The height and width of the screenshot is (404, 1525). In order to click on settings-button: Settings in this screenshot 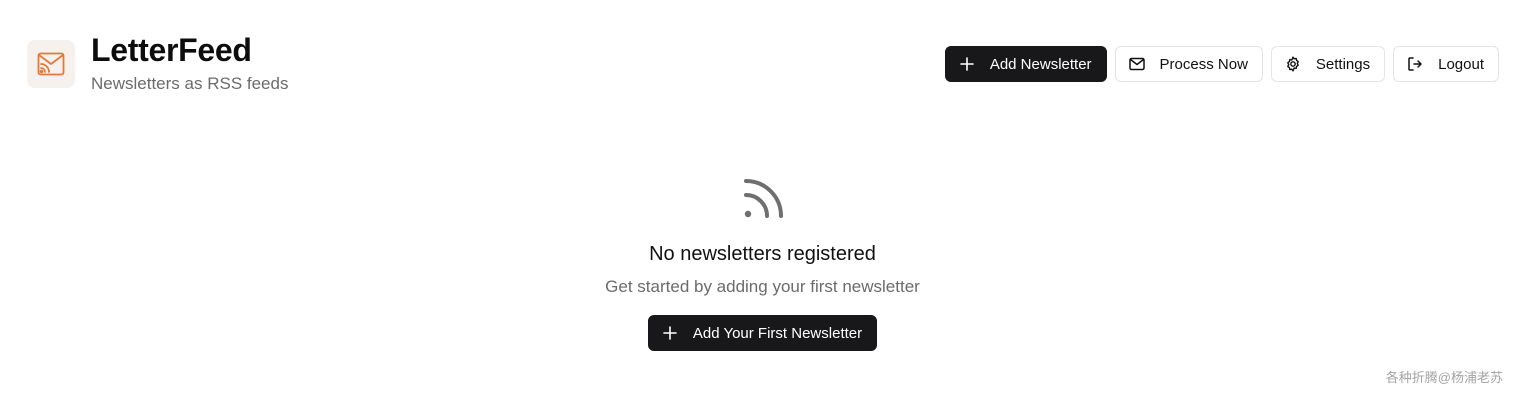, I will do `click(1328, 64)`.